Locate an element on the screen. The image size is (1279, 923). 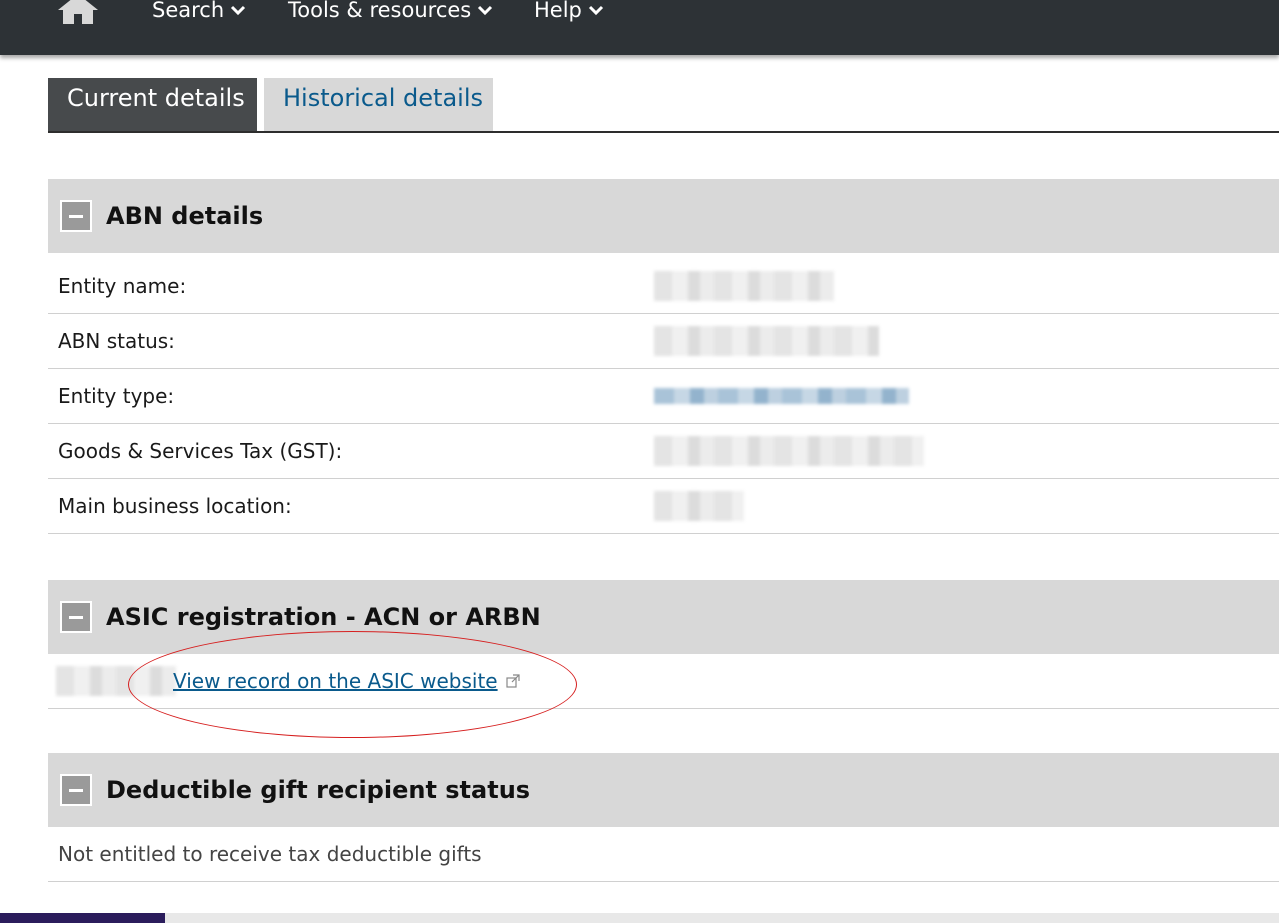
nav-tools-resources: Tools & resources is located at coordinates (390, 12).